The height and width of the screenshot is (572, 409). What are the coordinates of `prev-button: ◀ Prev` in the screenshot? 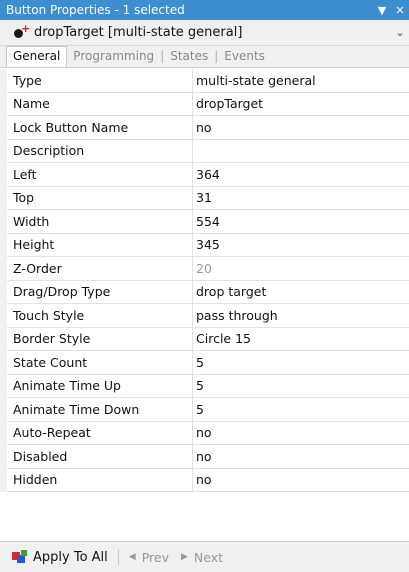 It's located at (149, 557).